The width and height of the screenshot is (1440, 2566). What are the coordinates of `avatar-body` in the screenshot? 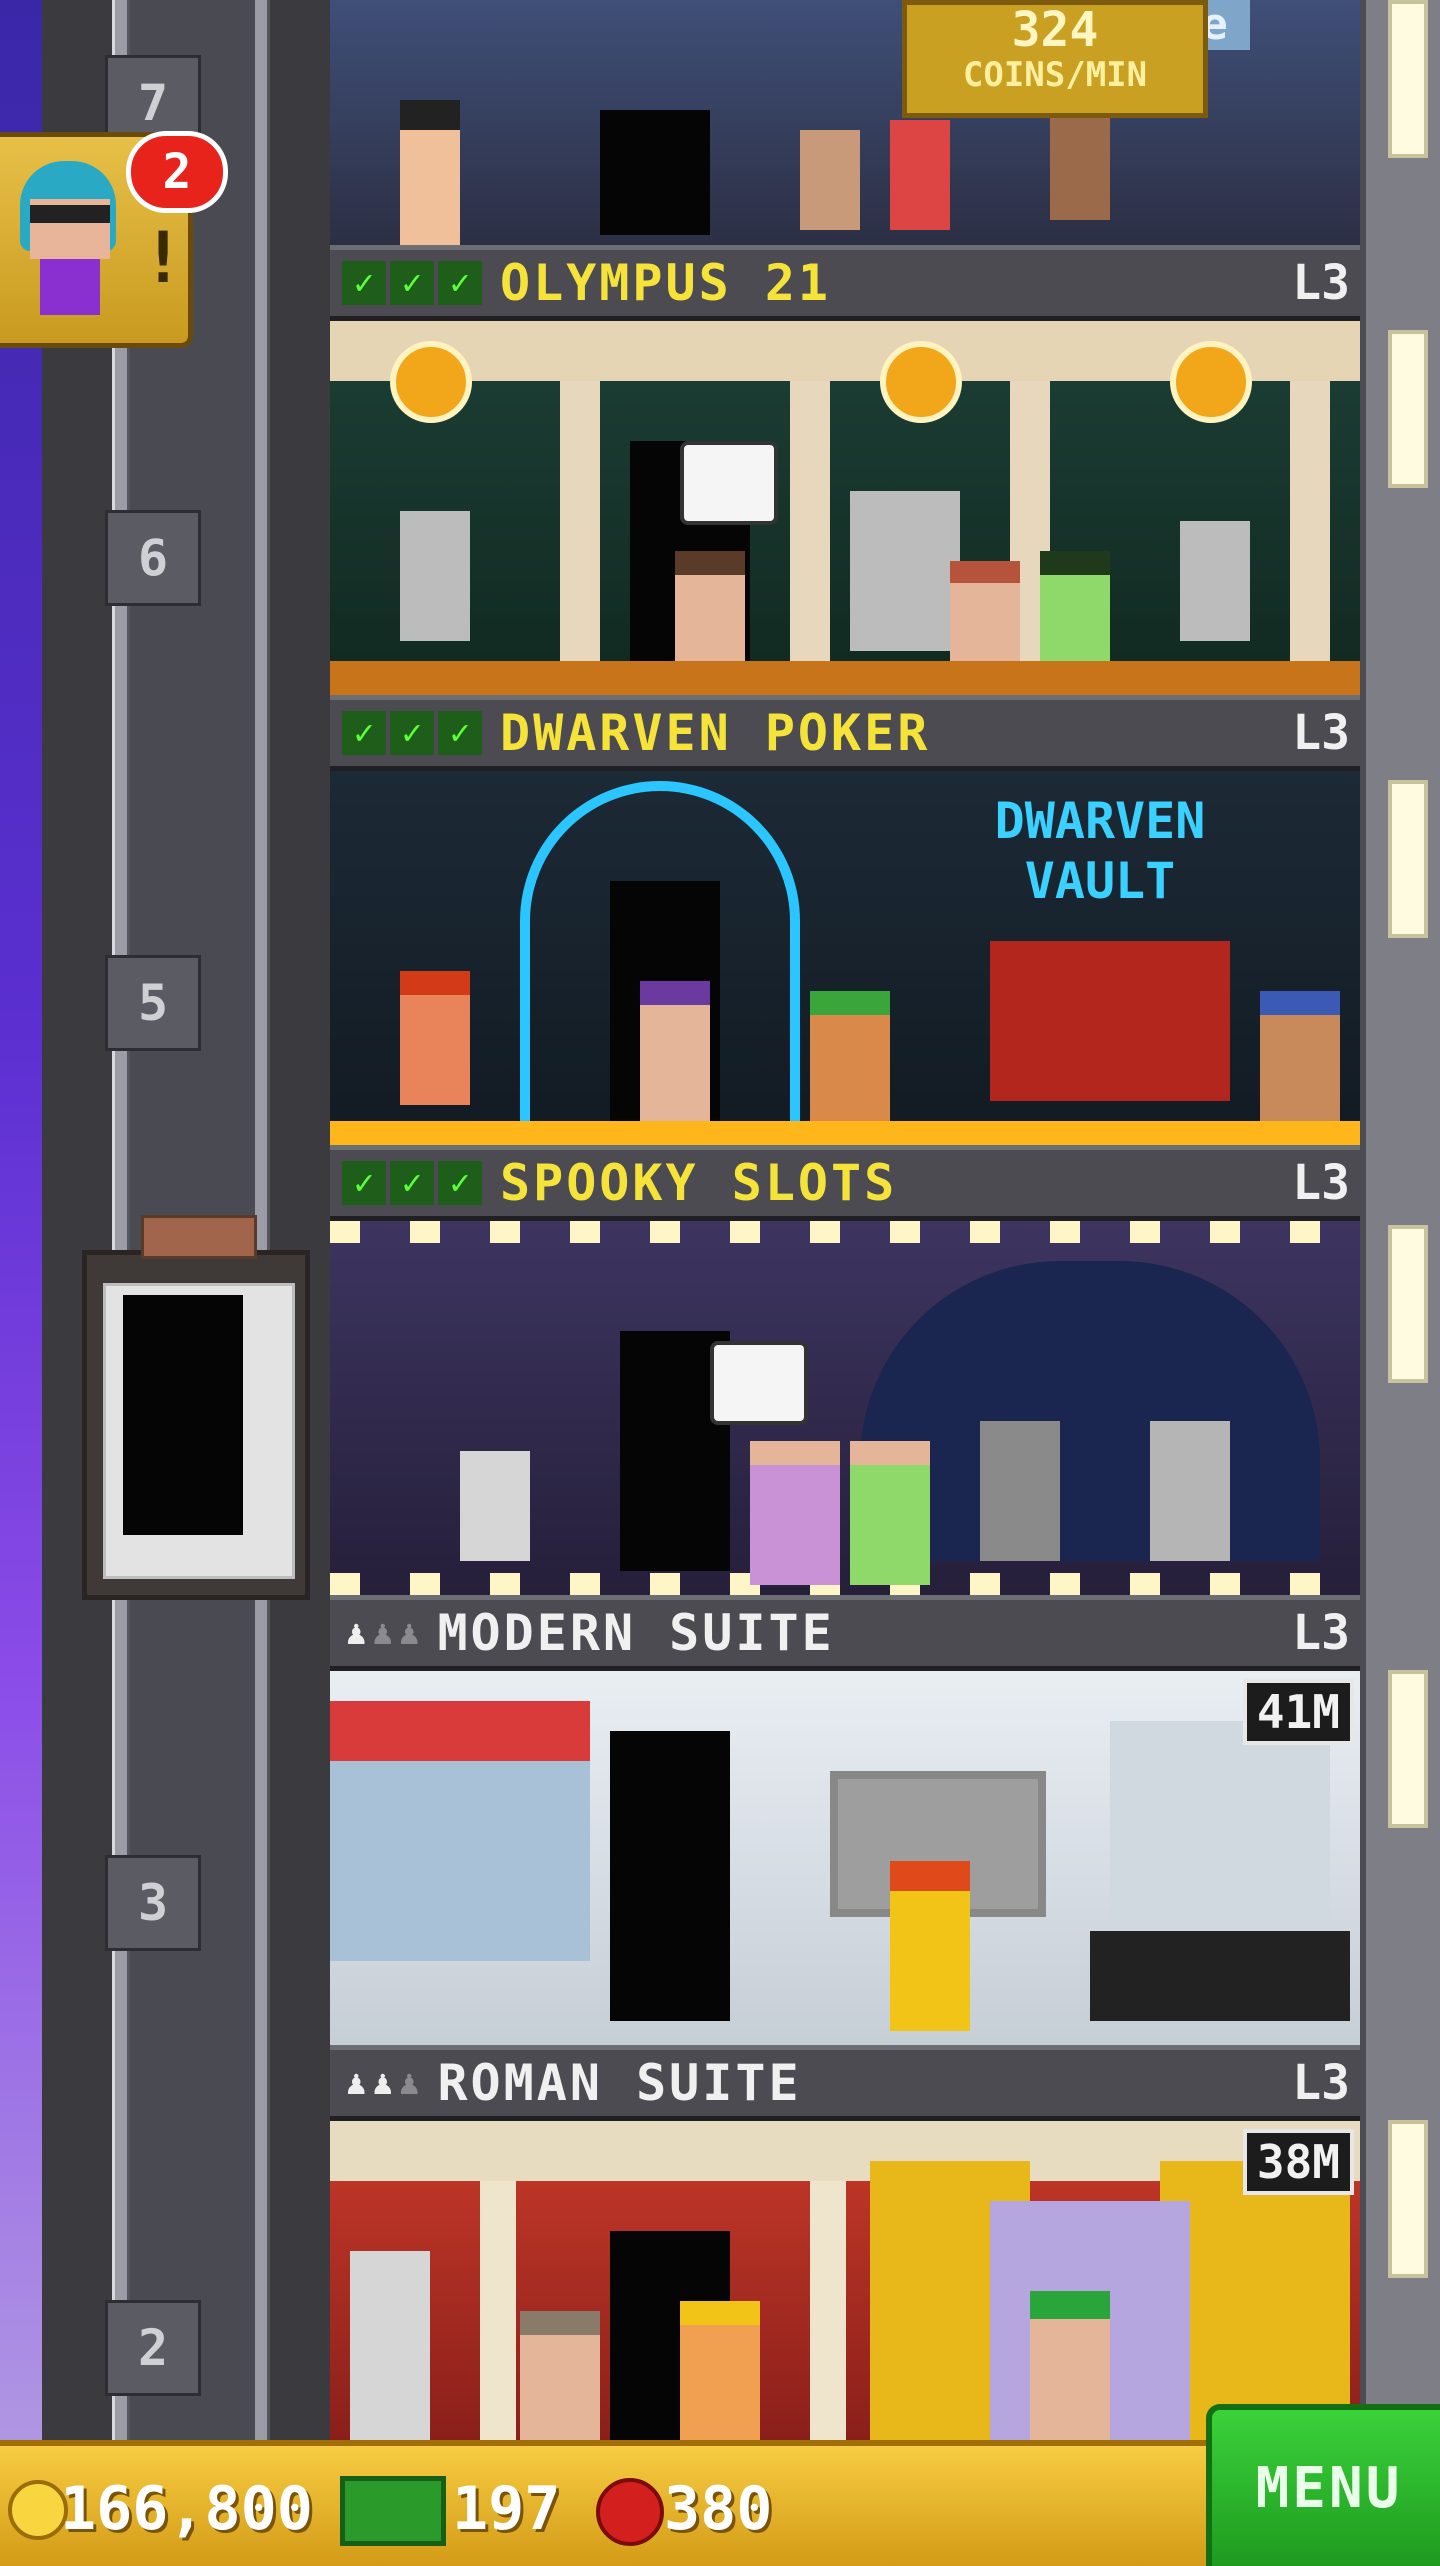 It's located at (70, 287).